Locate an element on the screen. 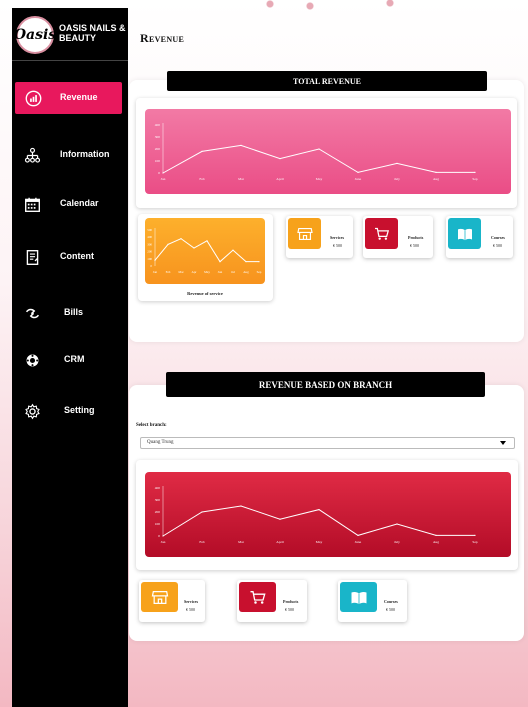 Image resolution: width=528 pixels, height=707 pixels. brand-name: OASIS NAILS & BEAUTY is located at coordinates (92, 33).